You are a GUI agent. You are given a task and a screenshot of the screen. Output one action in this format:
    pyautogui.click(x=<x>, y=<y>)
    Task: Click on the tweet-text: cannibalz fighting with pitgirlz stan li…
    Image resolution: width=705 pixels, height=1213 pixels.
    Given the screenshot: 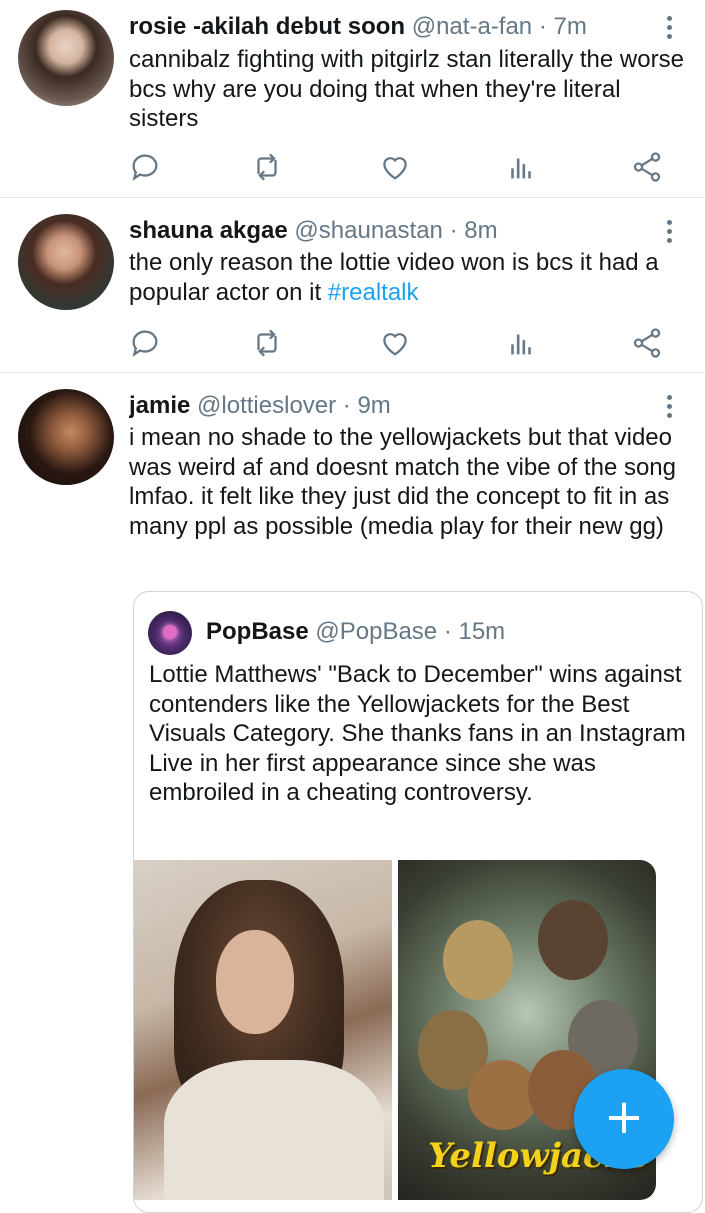 What is the action you would take?
    pyautogui.click(x=406, y=89)
    